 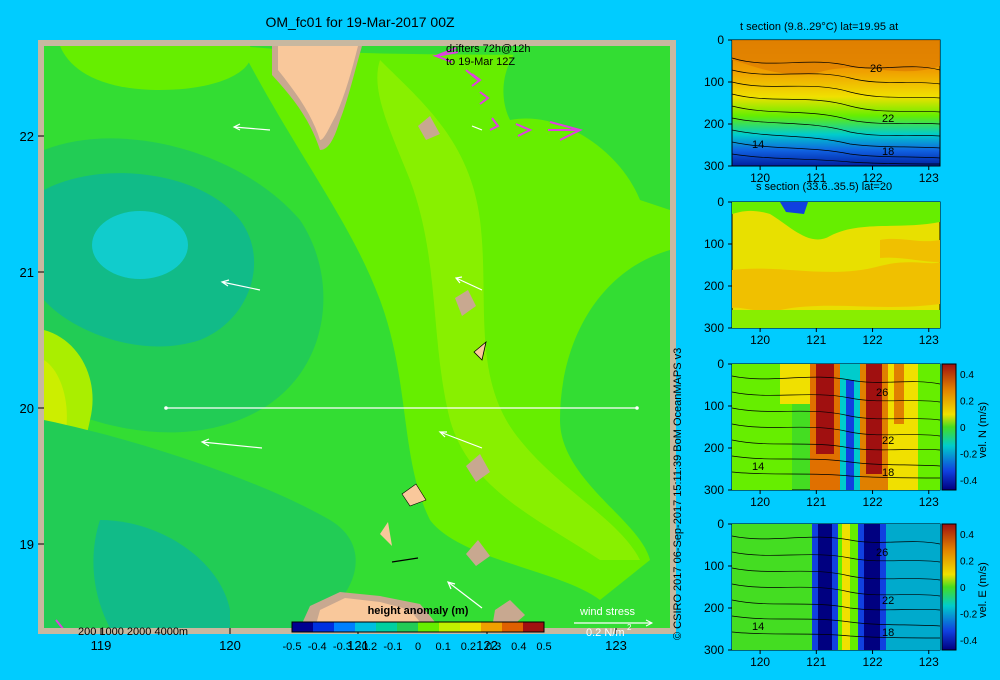 What do you see at coordinates (480, 62) in the screenshot?
I see `drifter-label: to 19-Mar 12Z` at bounding box center [480, 62].